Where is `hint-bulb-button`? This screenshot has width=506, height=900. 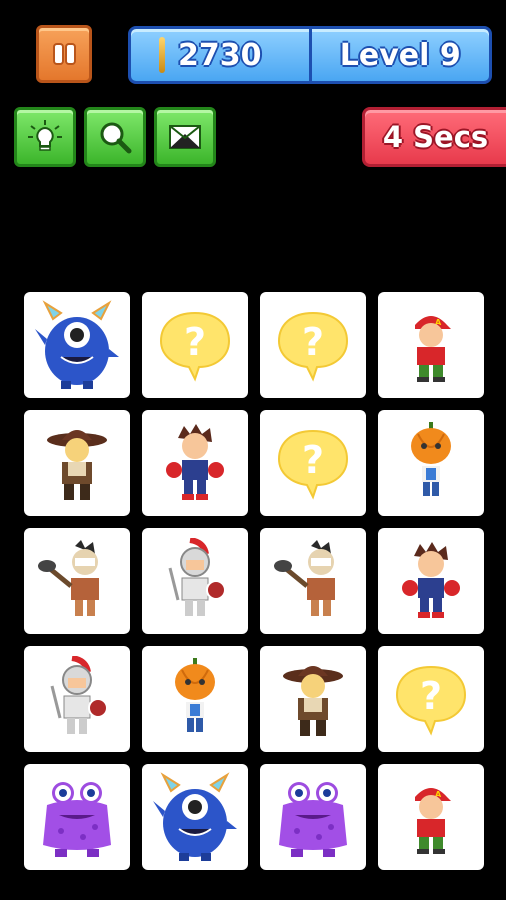 hint-bulb-button is located at coordinates (45, 137).